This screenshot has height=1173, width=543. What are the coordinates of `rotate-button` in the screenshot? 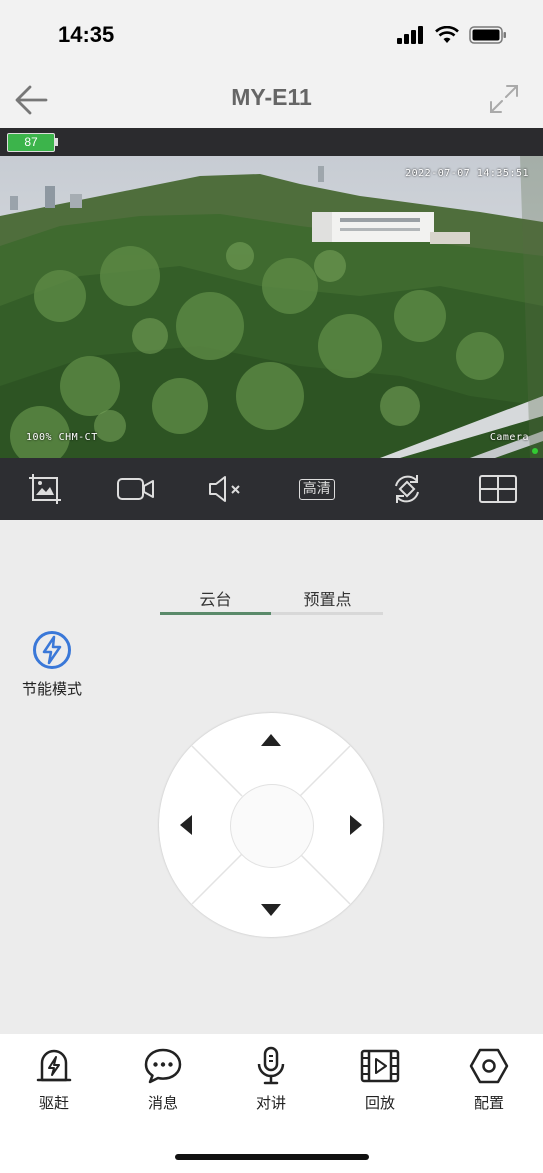 It's located at (407, 489).